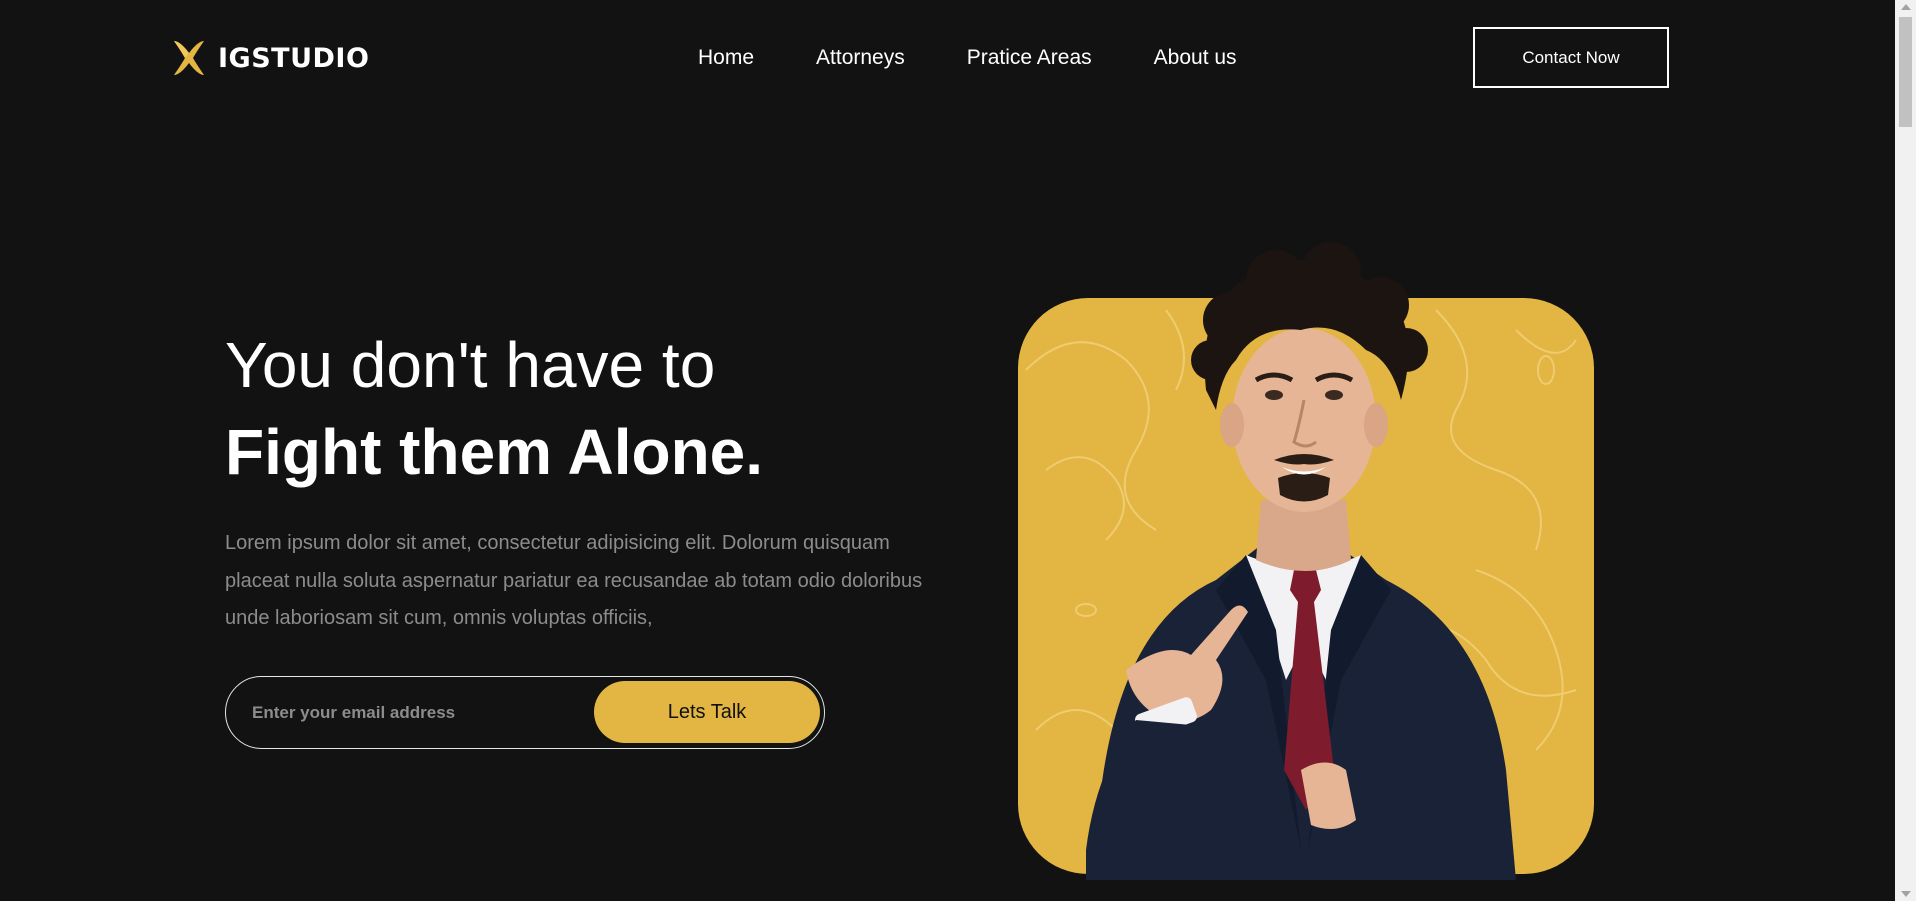 This screenshot has width=1916, height=901. I want to click on main-nav: Home Attorneys Pratice Areas About us, so click(967, 58).